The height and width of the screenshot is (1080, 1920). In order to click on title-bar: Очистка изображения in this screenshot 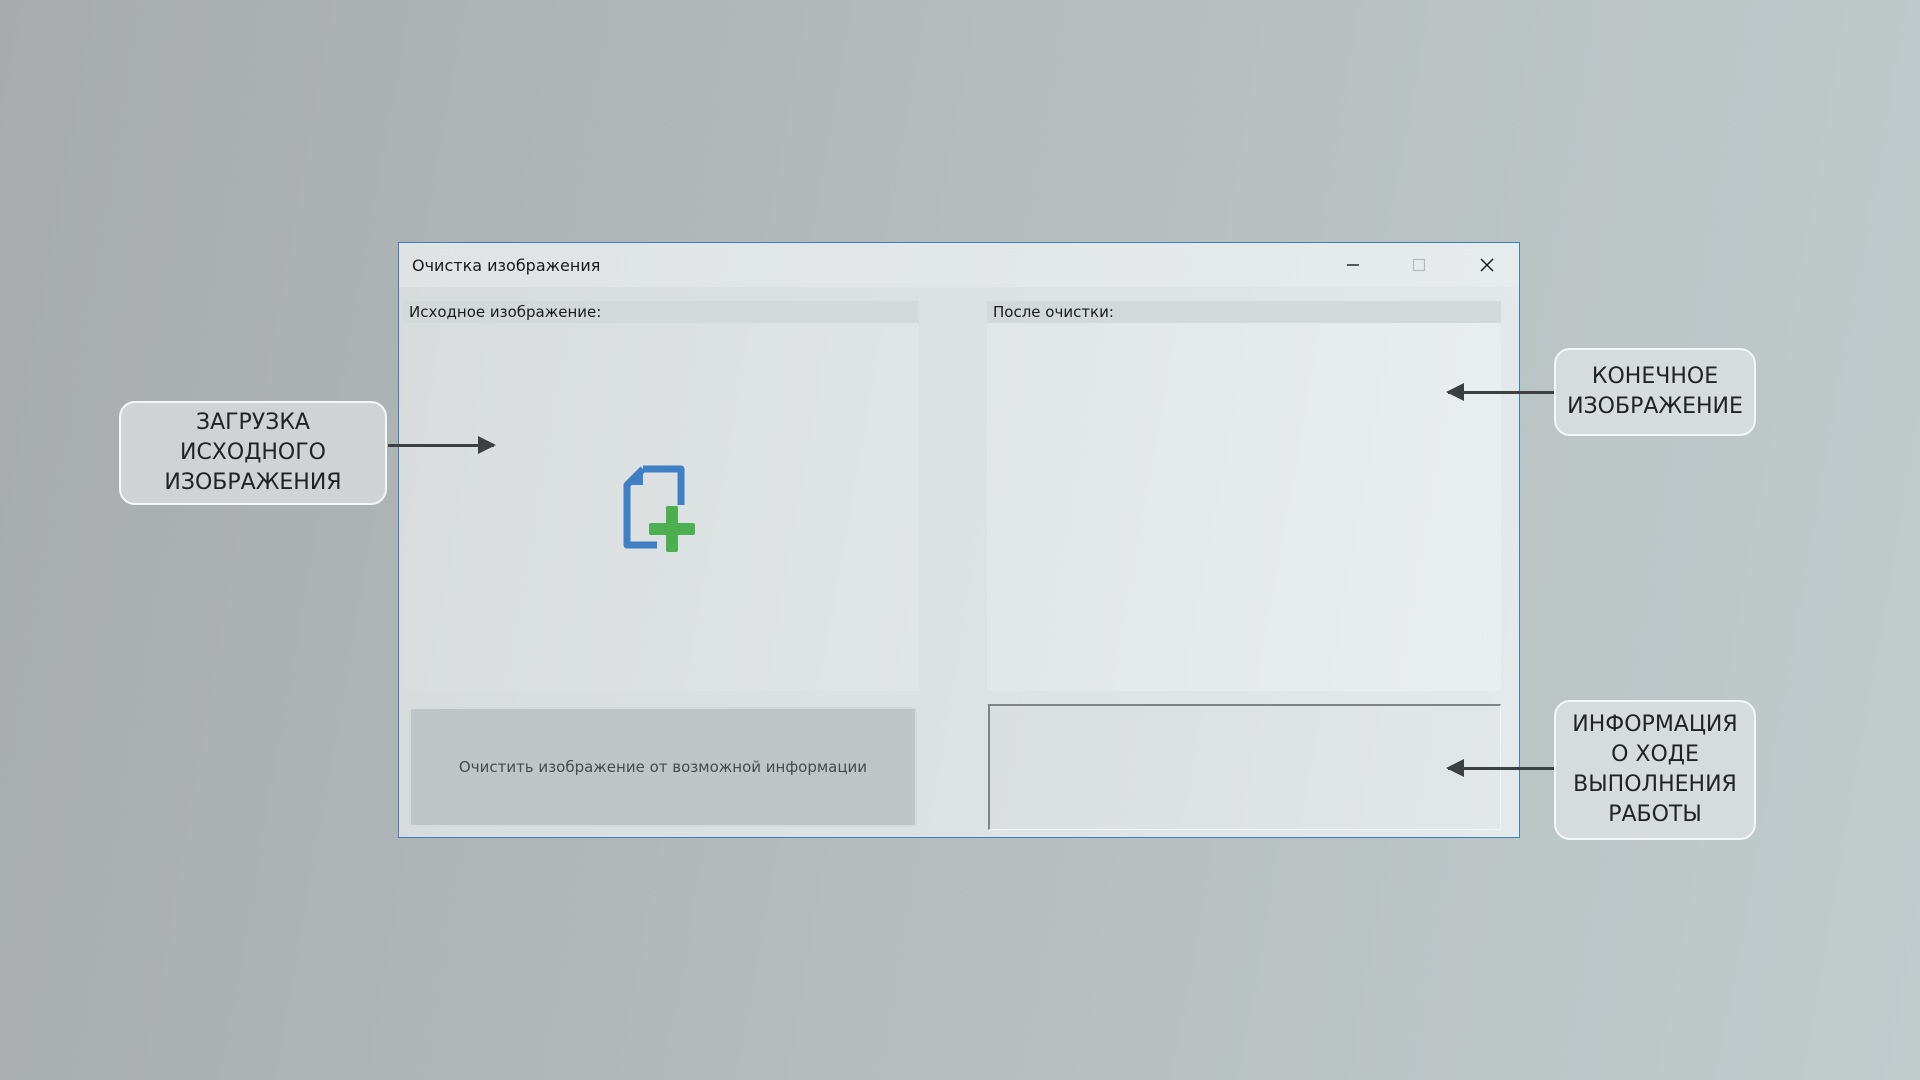, I will do `click(959, 265)`.